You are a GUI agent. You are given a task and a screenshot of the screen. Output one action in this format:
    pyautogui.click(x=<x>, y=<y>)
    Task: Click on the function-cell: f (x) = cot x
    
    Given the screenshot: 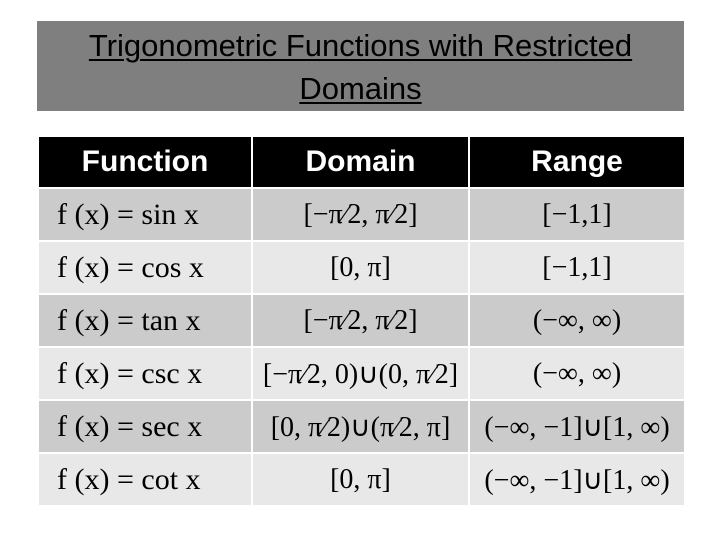 What is the action you would take?
    pyautogui.click(x=145, y=479)
    